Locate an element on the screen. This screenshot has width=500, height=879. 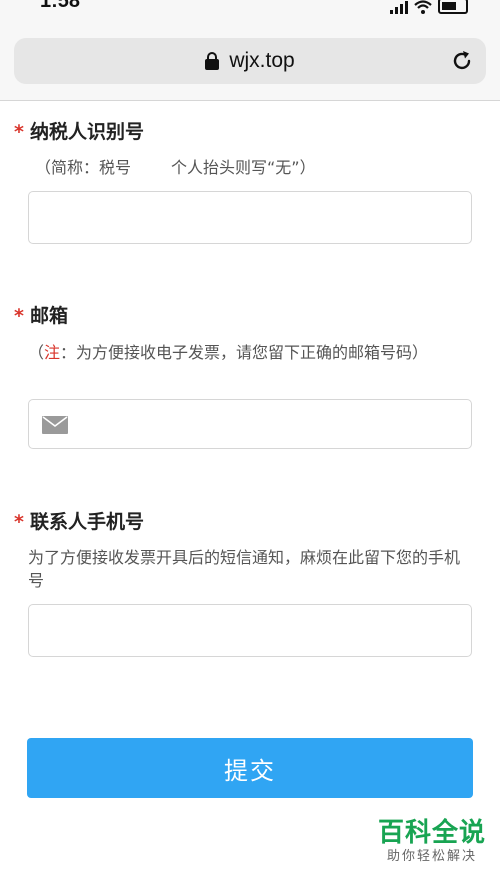
browser-toolbar: wjx.top is located at coordinates (250, 59).